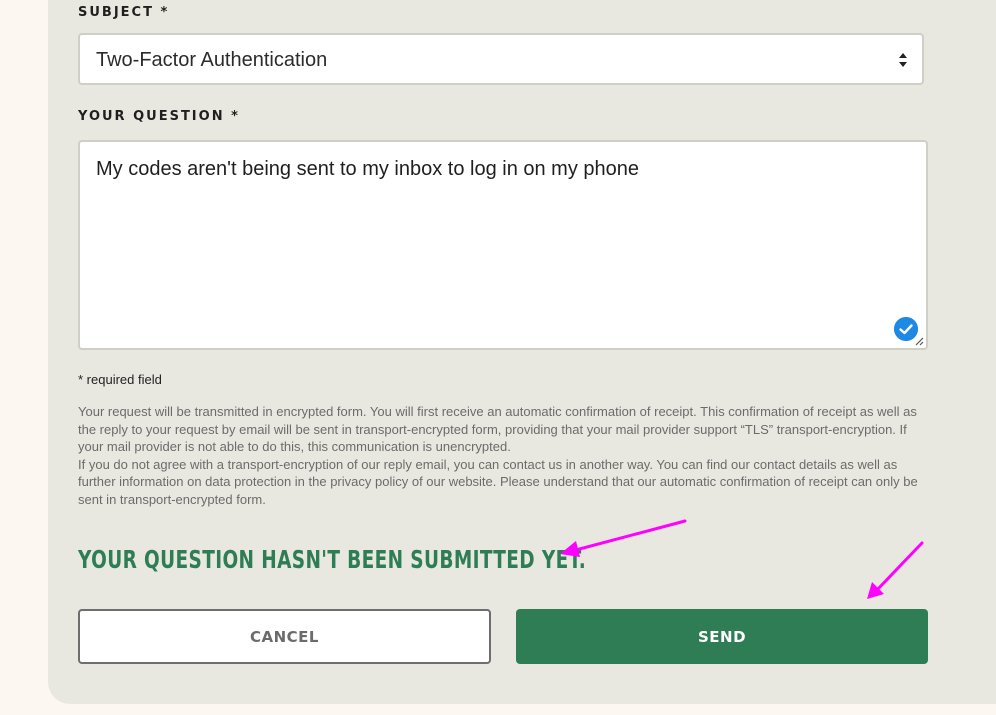 This screenshot has height=715, width=996. What do you see at coordinates (159, 116) in the screenshot?
I see `question-label: YOUR QUESTION *` at bounding box center [159, 116].